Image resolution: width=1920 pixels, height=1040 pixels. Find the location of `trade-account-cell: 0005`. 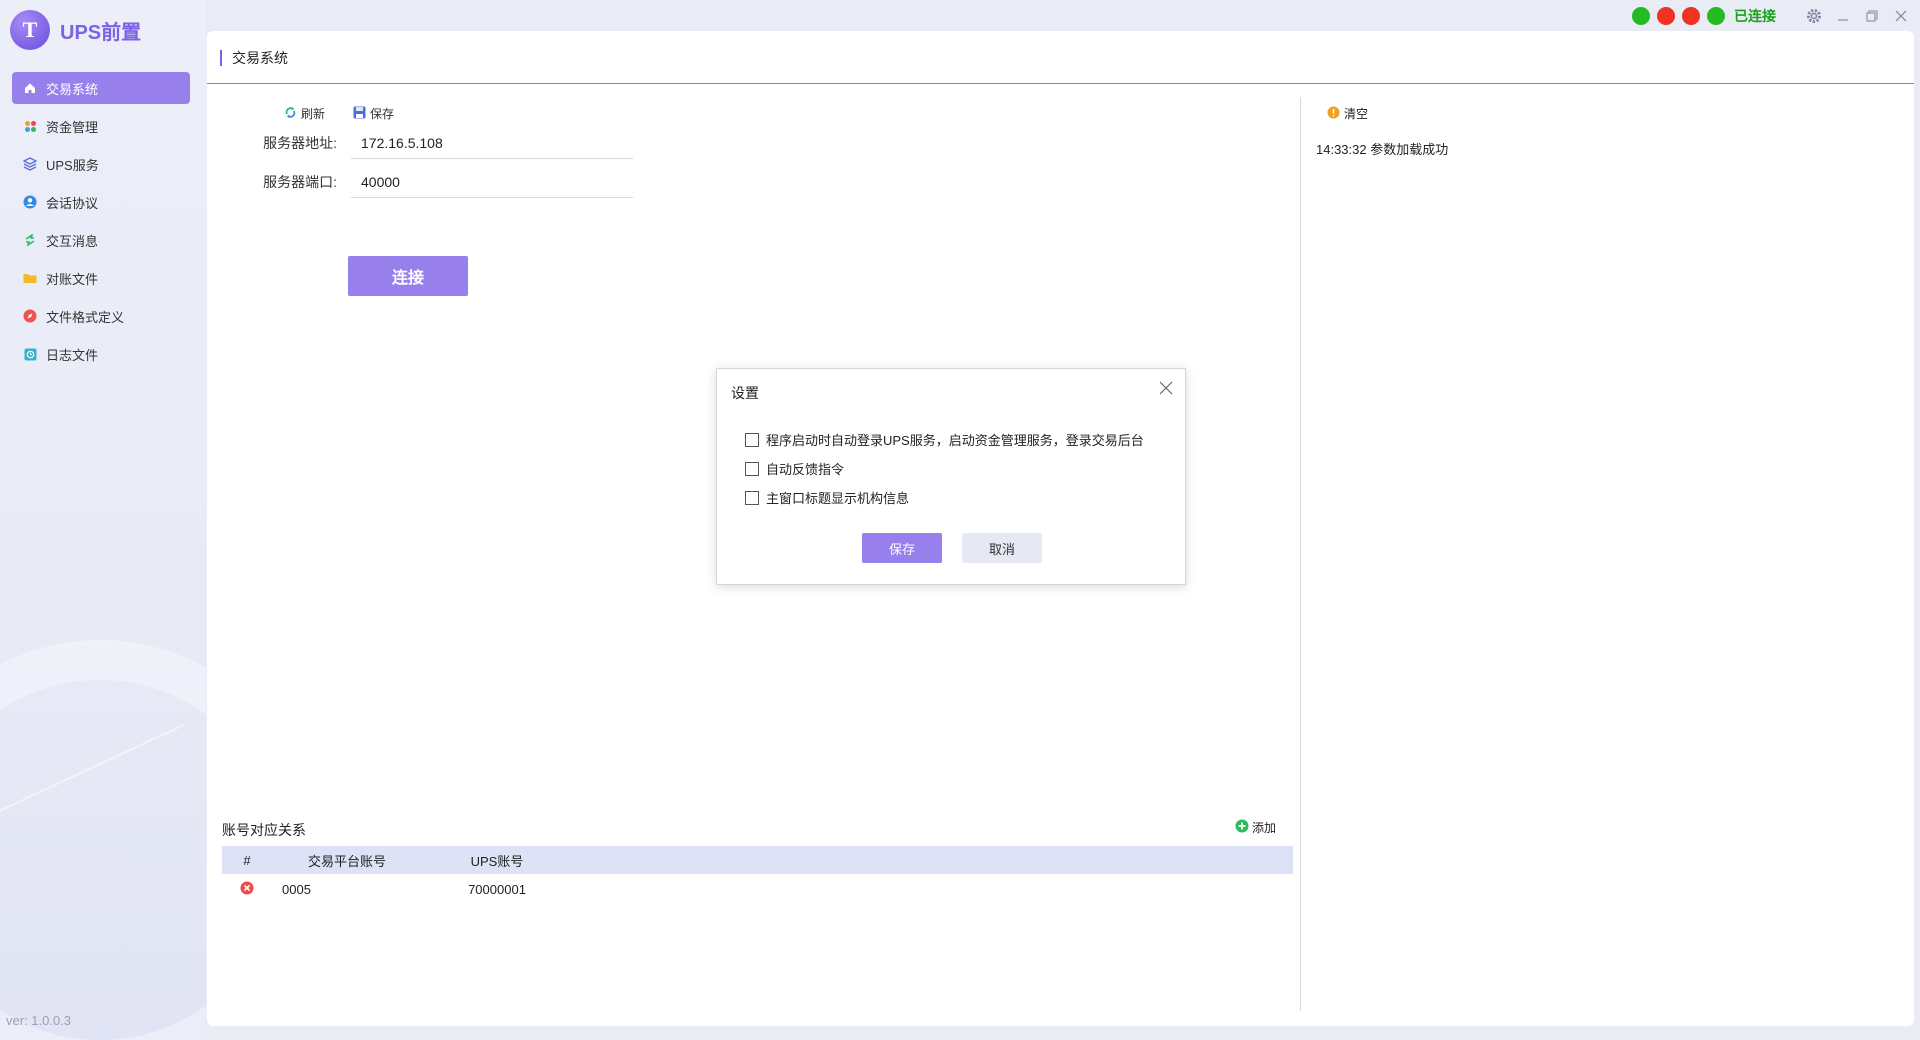

trade-account-cell: 0005 is located at coordinates (296, 889).